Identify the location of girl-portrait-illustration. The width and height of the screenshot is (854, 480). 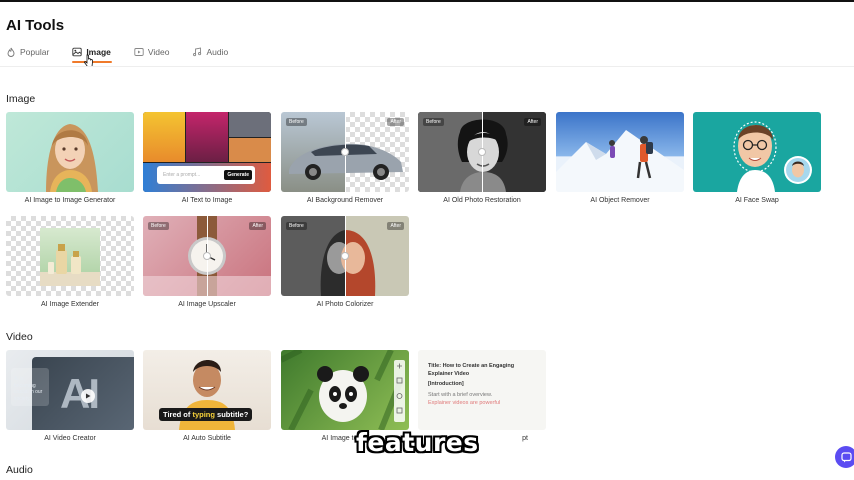
(72, 158).